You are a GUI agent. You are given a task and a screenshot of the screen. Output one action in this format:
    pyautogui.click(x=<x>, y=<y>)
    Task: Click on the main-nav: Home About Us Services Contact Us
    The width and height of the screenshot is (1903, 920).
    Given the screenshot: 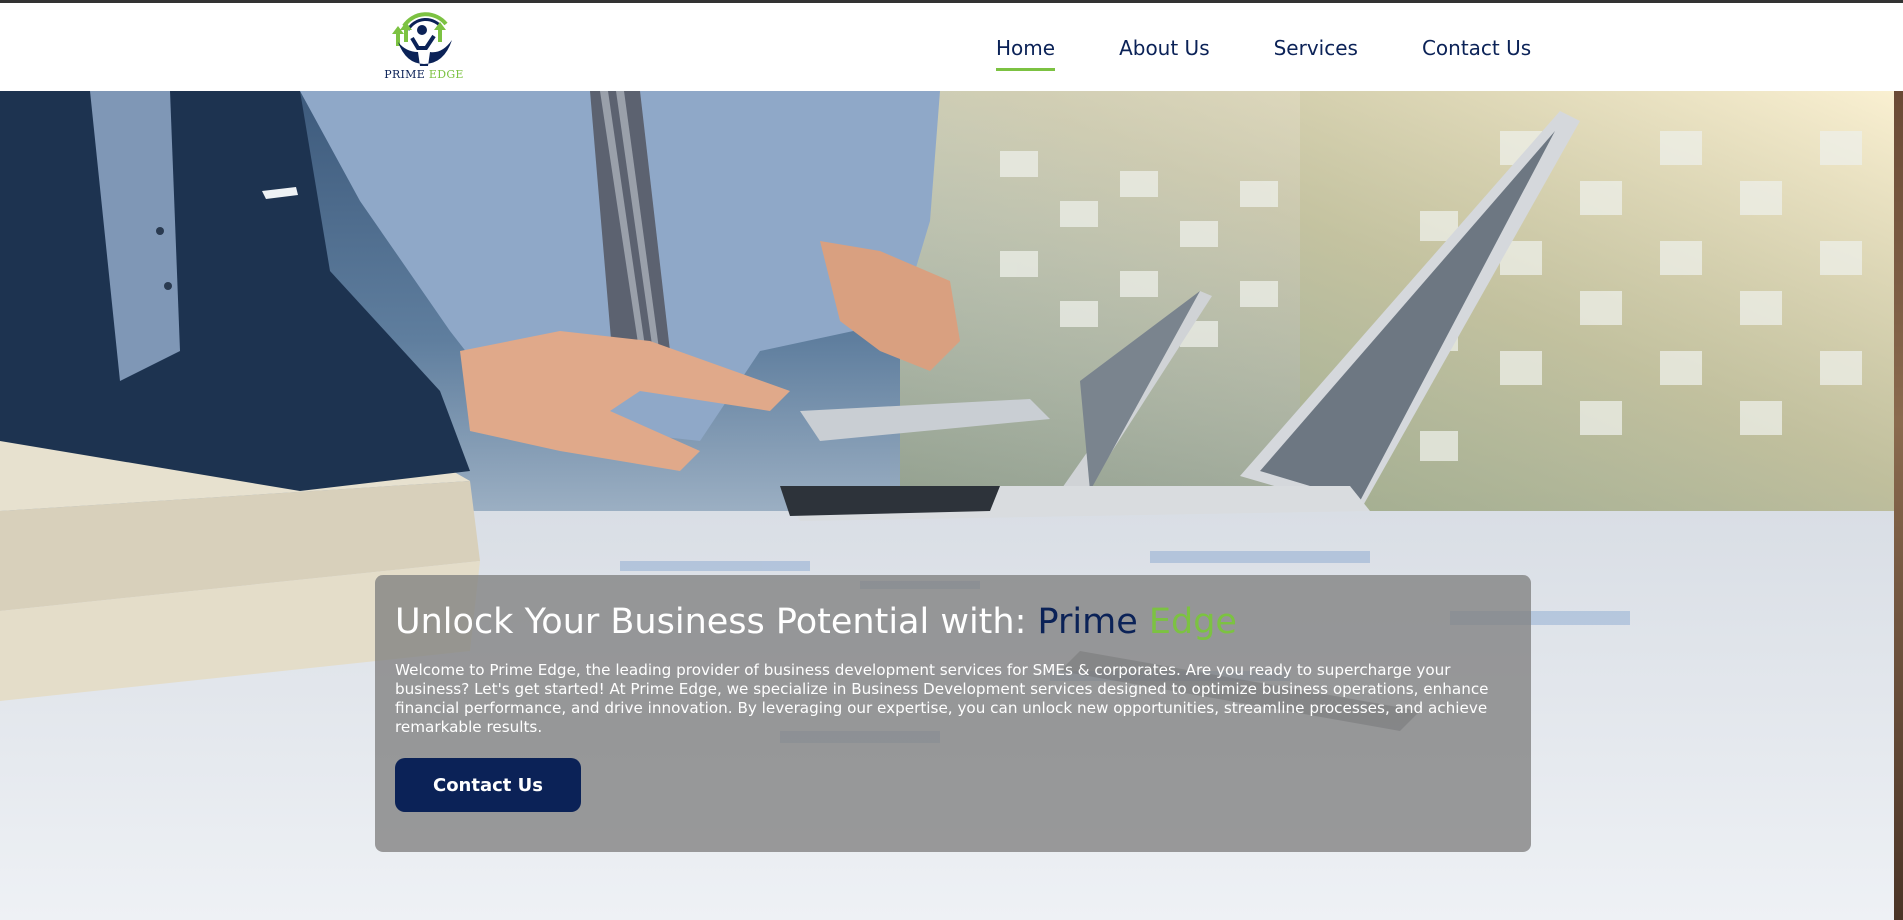 What is the action you would take?
    pyautogui.click(x=1263, y=52)
    